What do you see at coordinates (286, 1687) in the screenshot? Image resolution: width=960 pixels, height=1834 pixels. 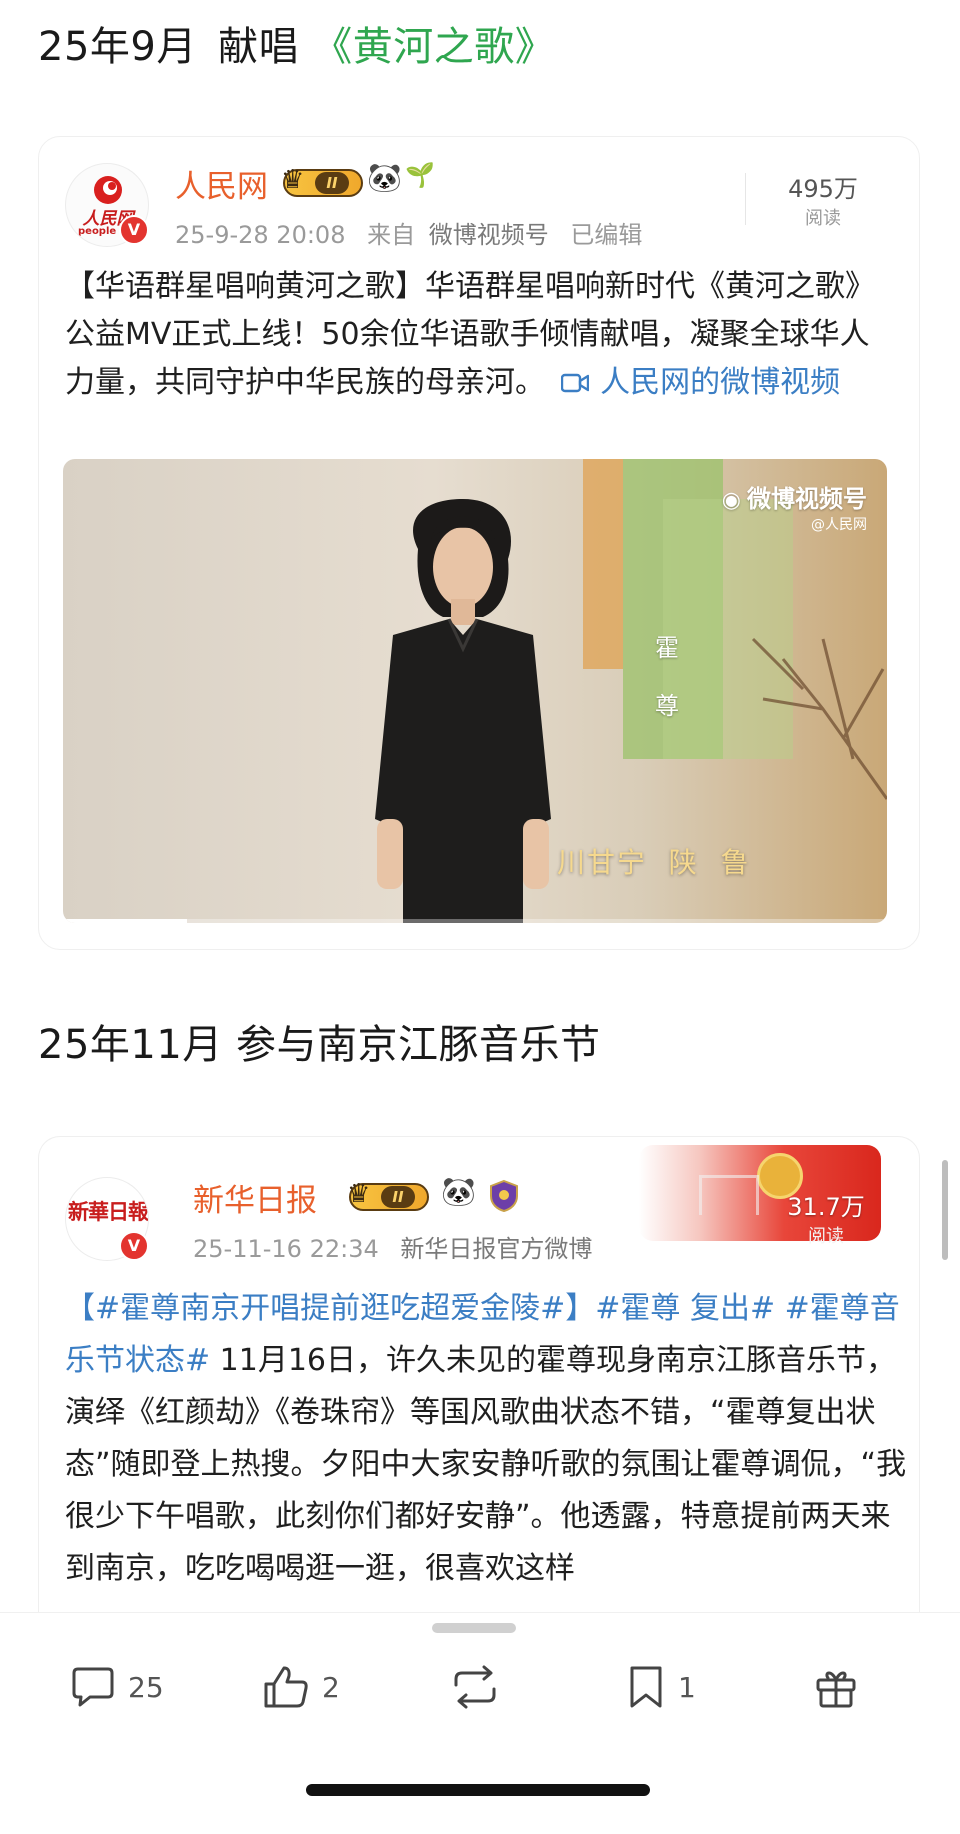 I see `thumbs-up-icon` at bounding box center [286, 1687].